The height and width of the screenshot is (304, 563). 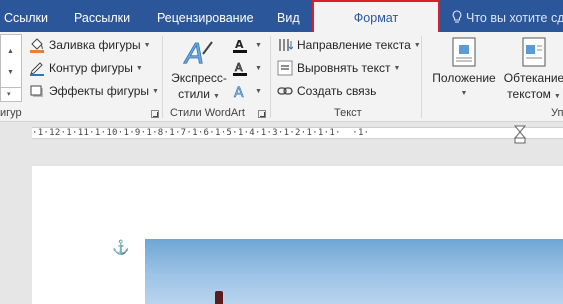 What do you see at coordinates (288, 16) in the screenshot?
I see `tab-view: Вид` at bounding box center [288, 16].